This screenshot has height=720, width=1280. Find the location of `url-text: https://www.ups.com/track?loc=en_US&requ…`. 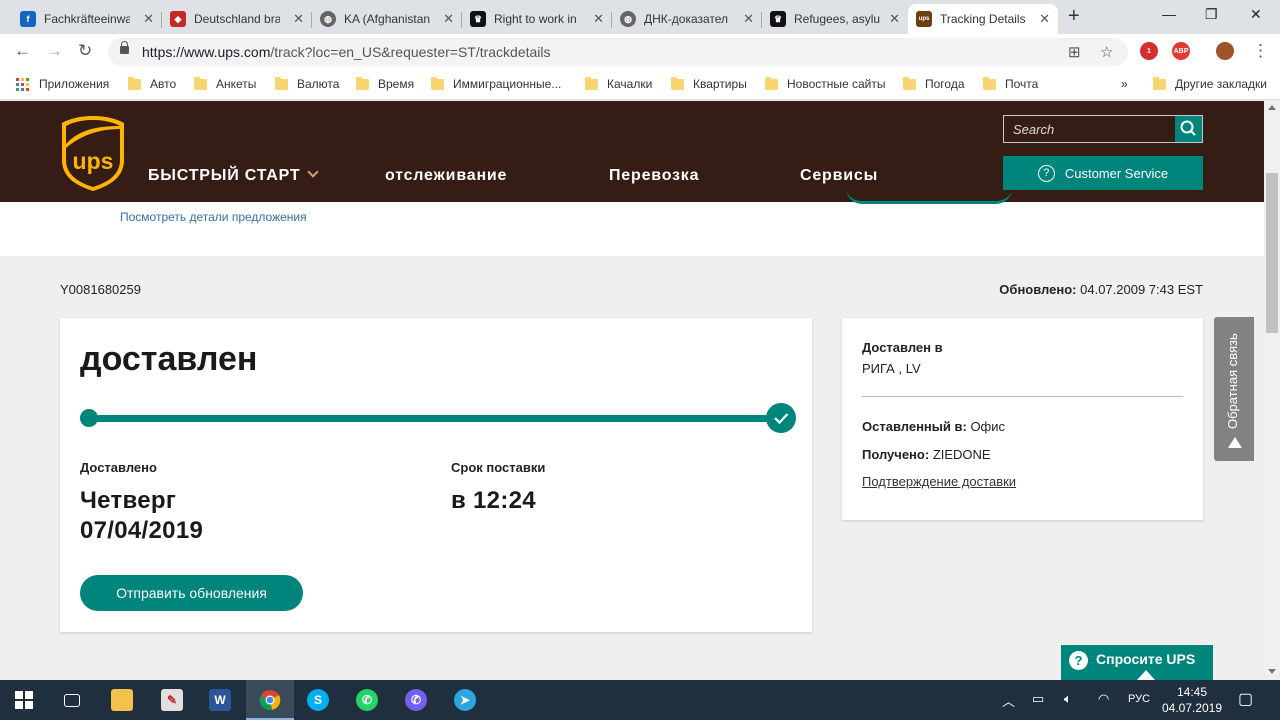

url-text: https://www.ups.com/track?loc=en_US&requ… is located at coordinates (346, 52).